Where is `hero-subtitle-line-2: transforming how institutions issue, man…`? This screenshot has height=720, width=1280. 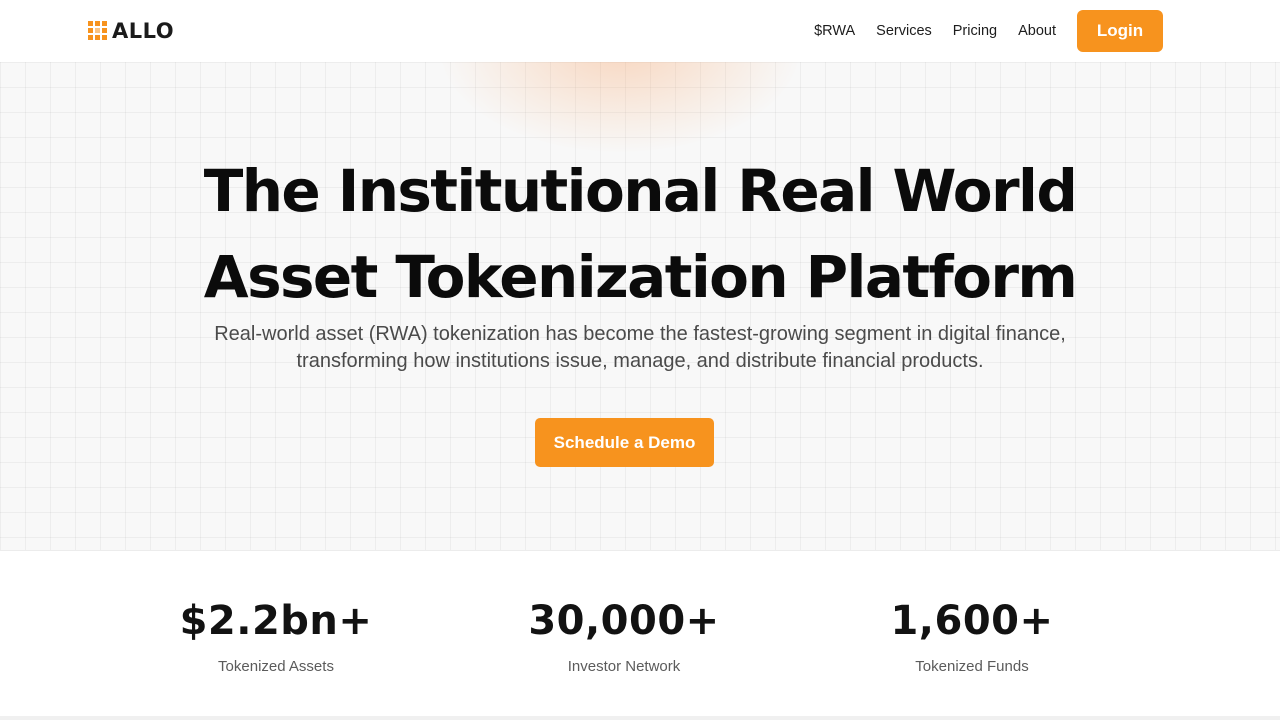 hero-subtitle-line-2: transforming how institutions issue, man… is located at coordinates (640, 361).